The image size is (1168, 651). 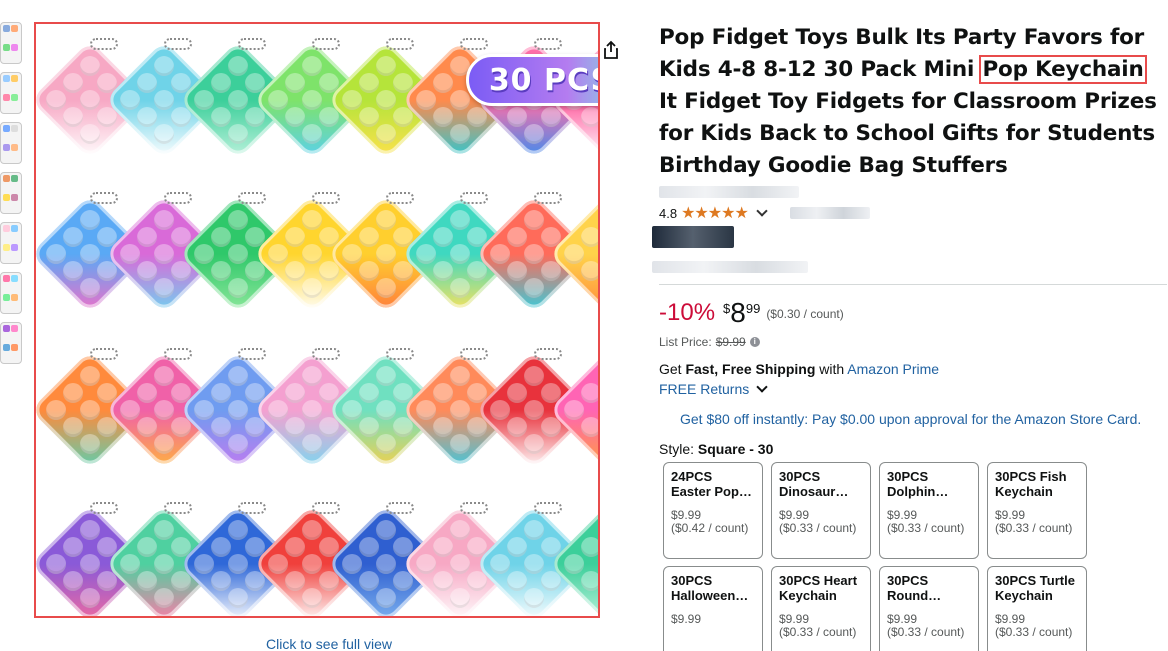 I want to click on thumbnail-strip, so click(x=11, y=197).